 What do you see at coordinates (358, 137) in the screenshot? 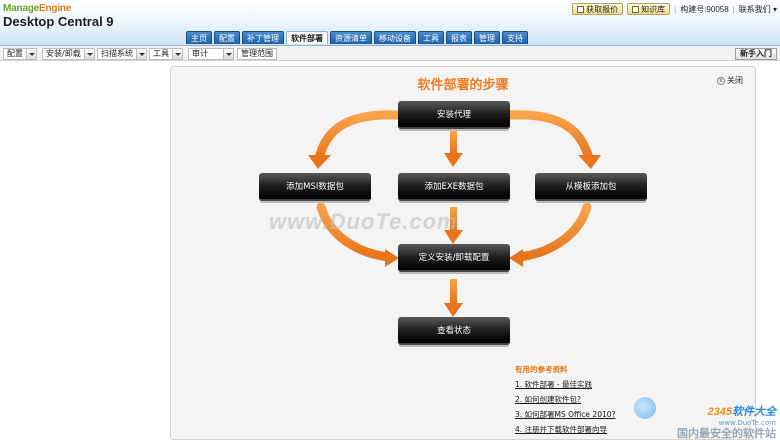
I see `arrow-agent-to-msi` at bounding box center [358, 137].